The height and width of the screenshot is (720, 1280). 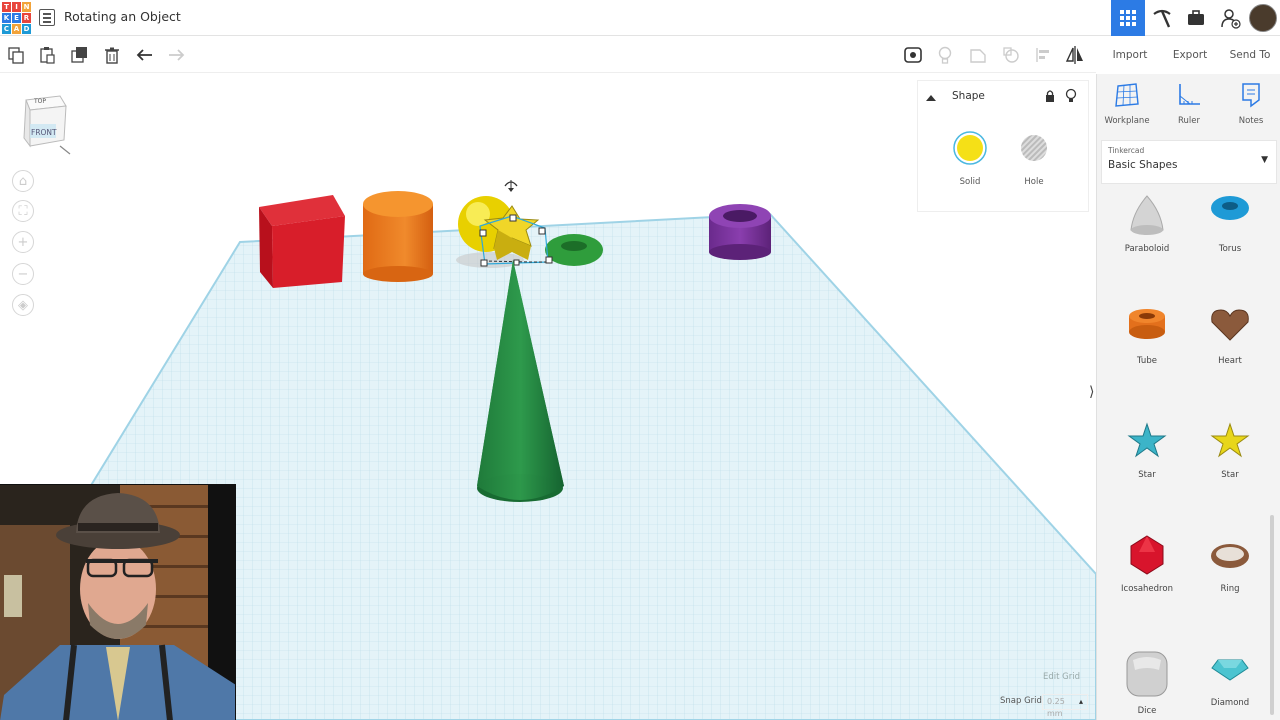 What do you see at coordinates (1091, 392) in the screenshot?
I see `panel-collapse-icon: ⟩` at bounding box center [1091, 392].